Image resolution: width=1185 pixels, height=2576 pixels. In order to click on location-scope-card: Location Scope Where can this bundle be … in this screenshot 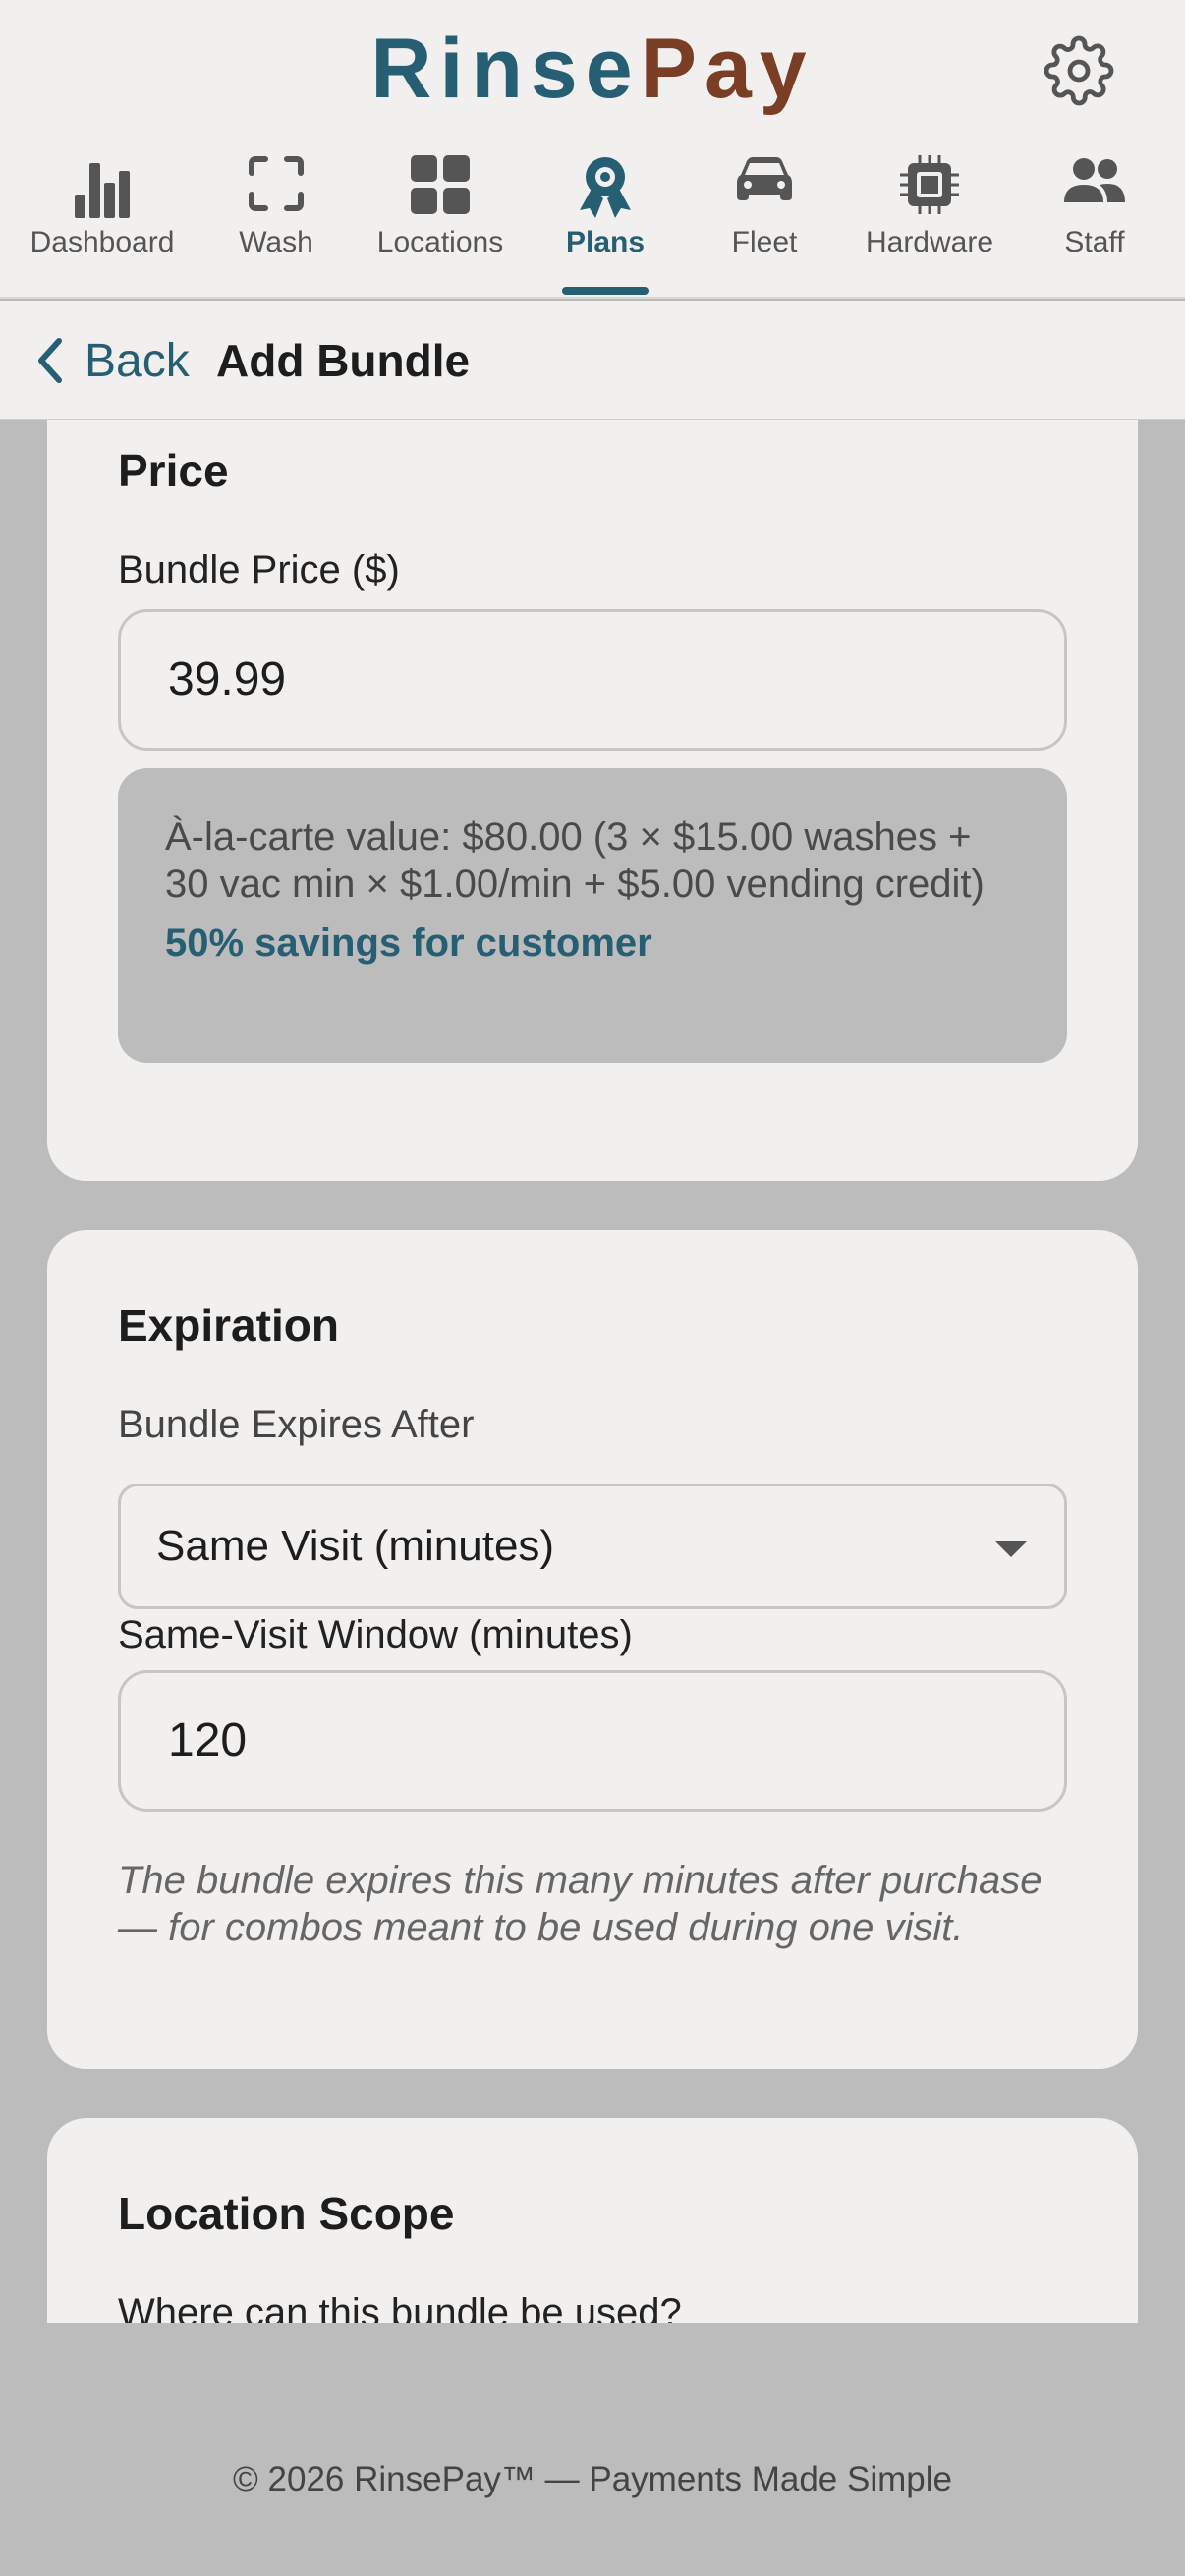, I will do `click(592, 2220)`.